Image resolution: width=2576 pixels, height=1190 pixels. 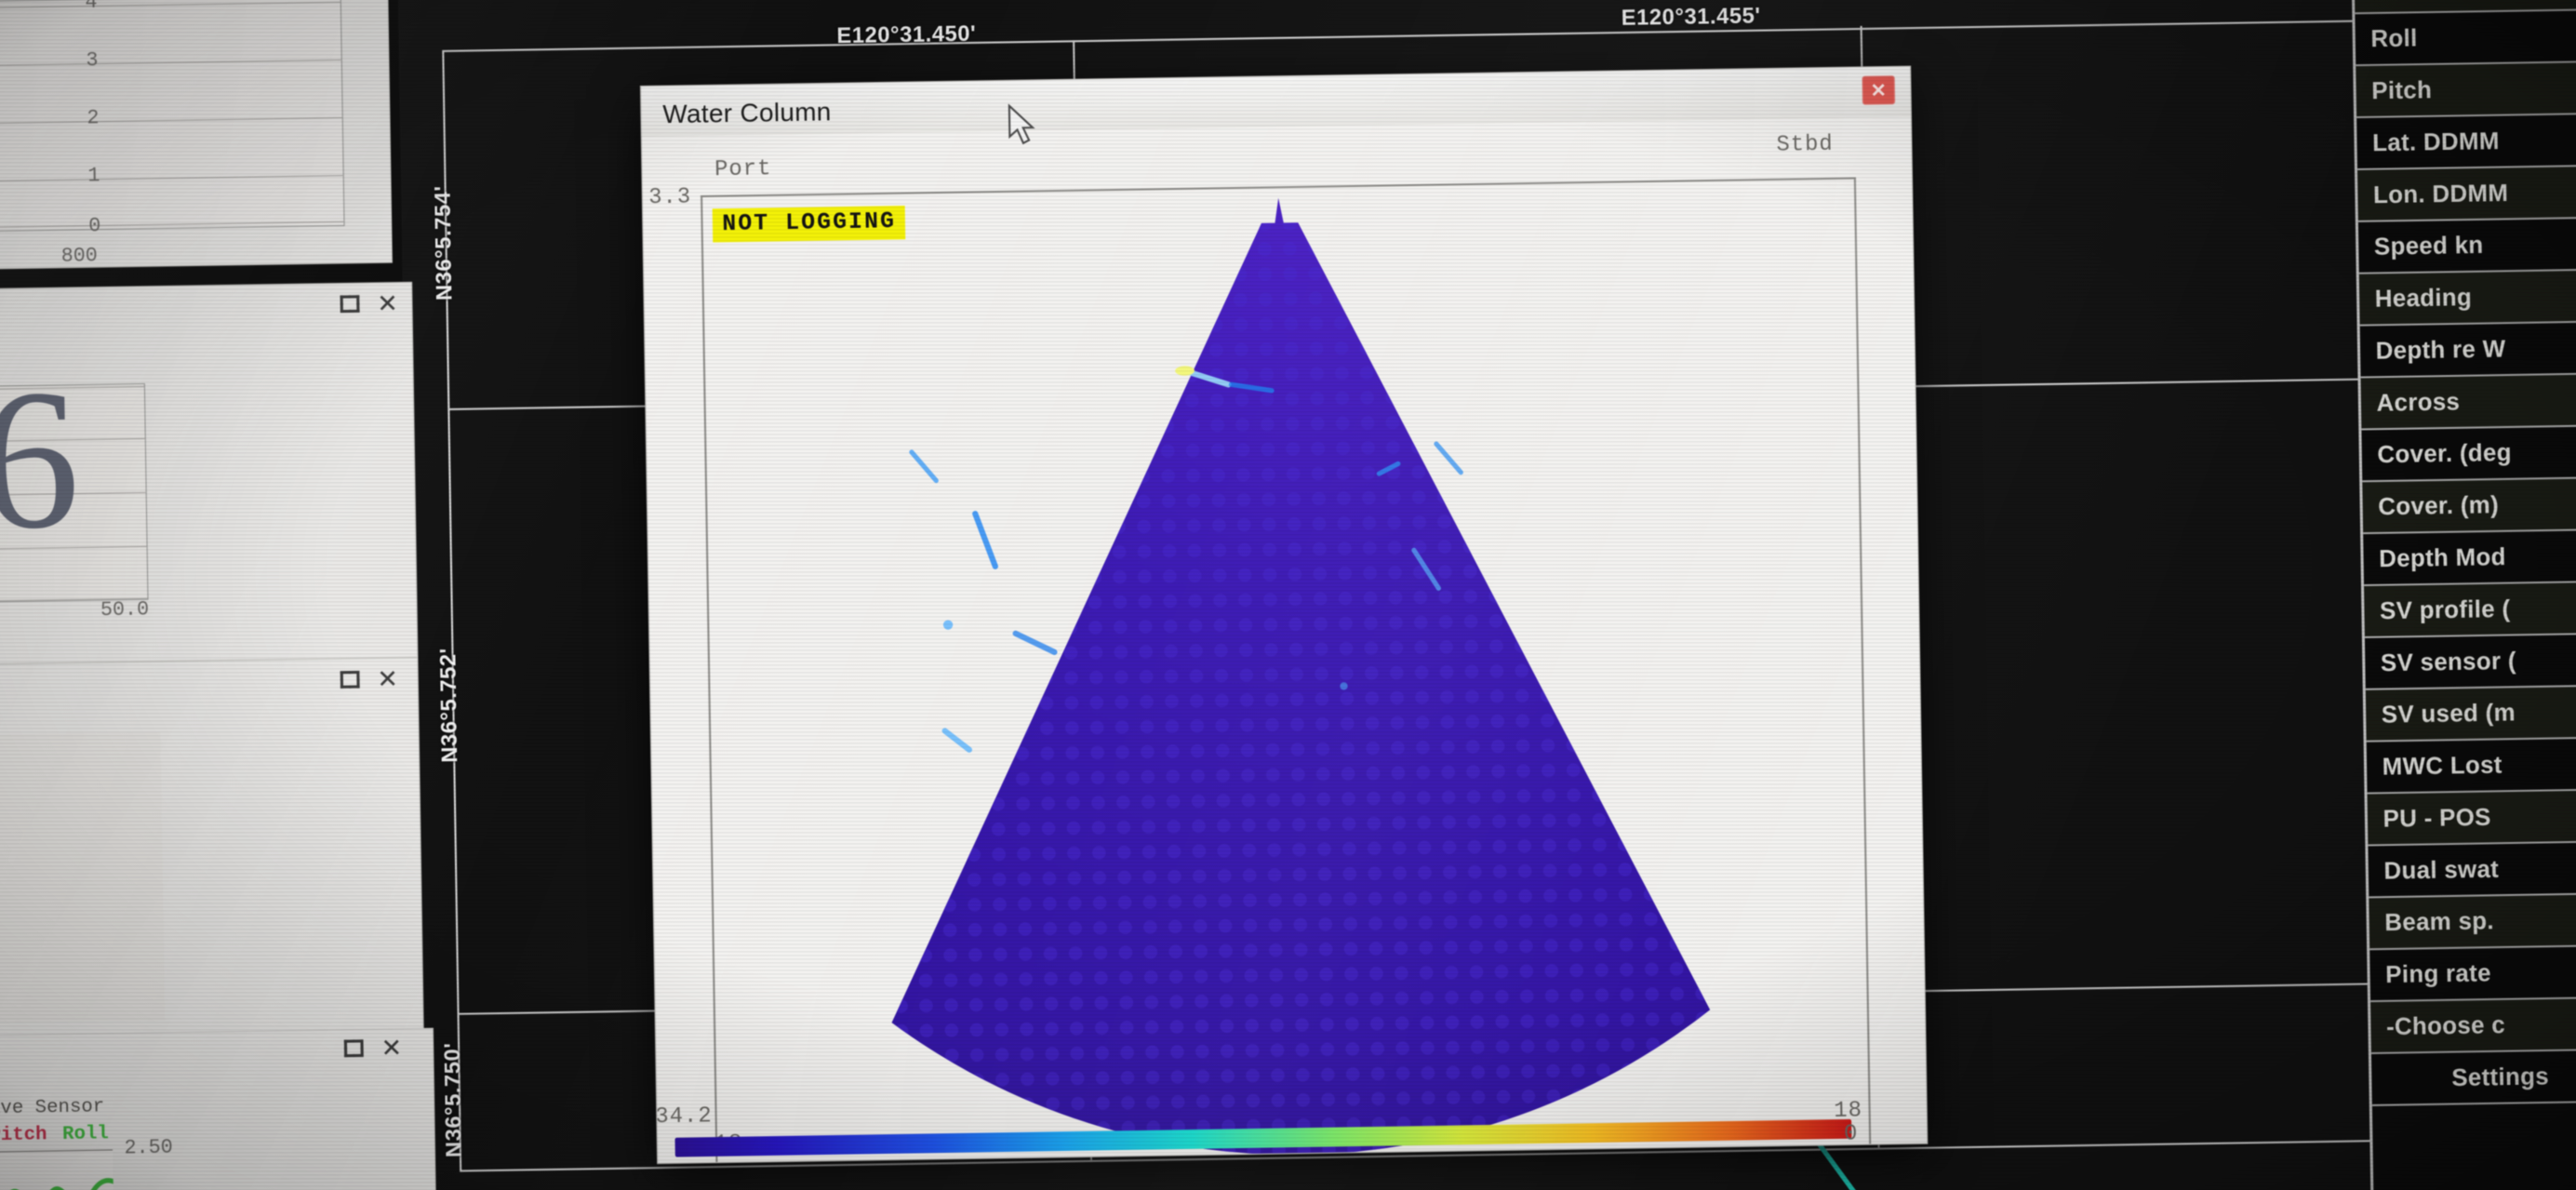 I want to click on mouse-cursor-icon, so click(x=1021, y=124).